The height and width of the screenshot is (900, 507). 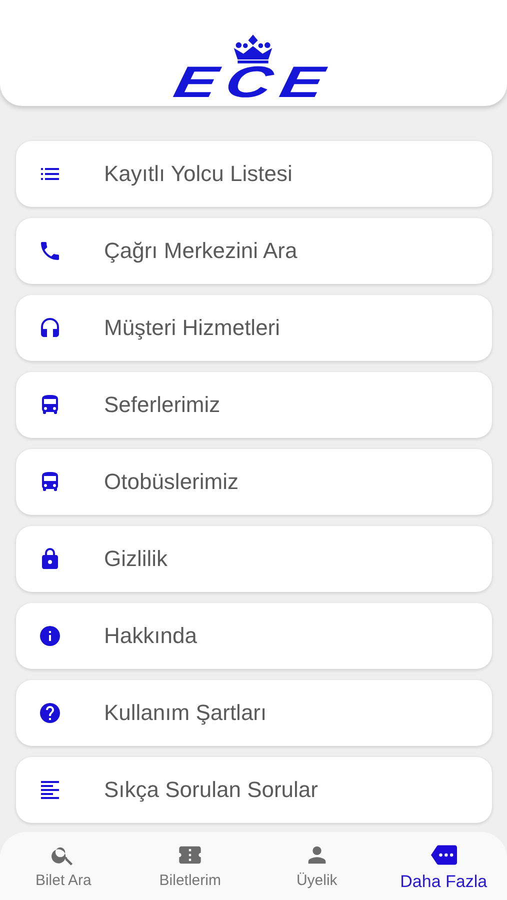 I want to click on tab-item: Üyelik, so click(x=317, y=866).